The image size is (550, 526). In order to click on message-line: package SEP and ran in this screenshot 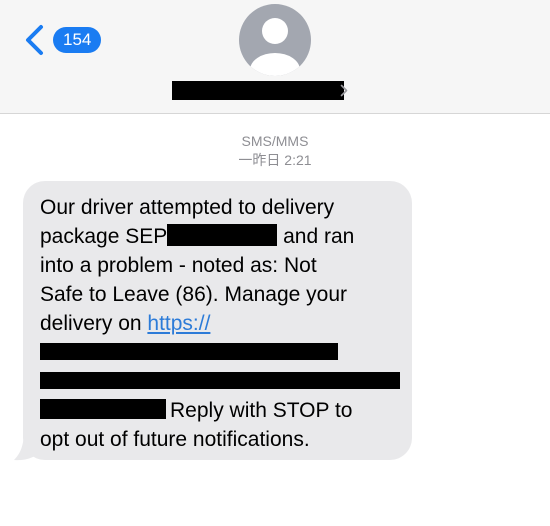, I will do `click(197, 236)`.